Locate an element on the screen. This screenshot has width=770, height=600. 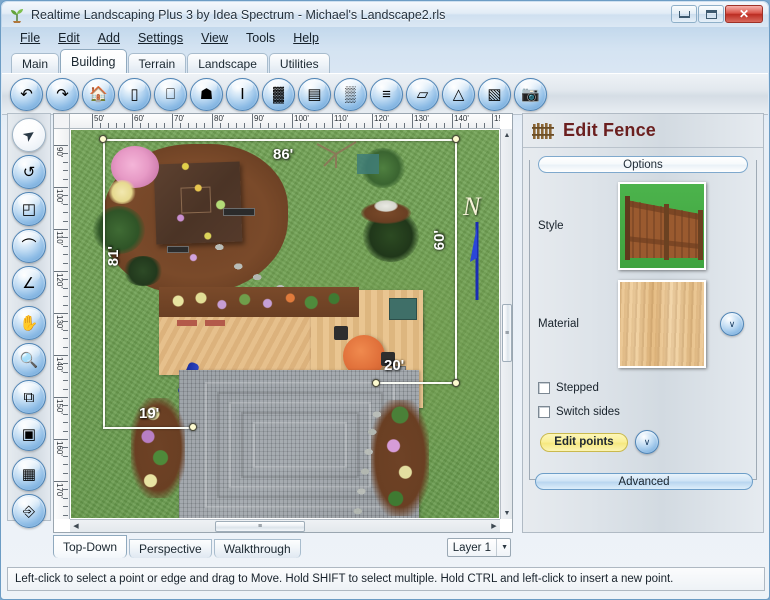
zoom-extents-tool: ⧉ is located at coordinates (29, 397).